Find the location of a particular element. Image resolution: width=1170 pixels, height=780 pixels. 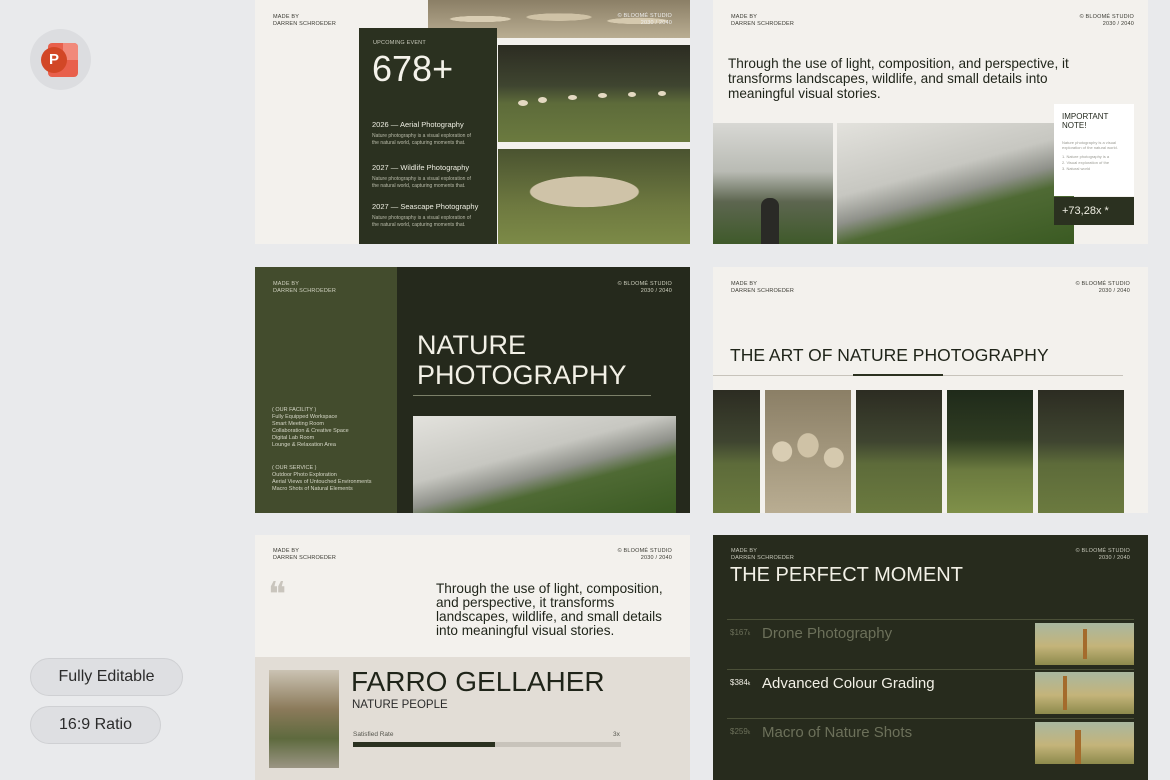

grazing-sheep-photo is located at coordinates (594, 196).